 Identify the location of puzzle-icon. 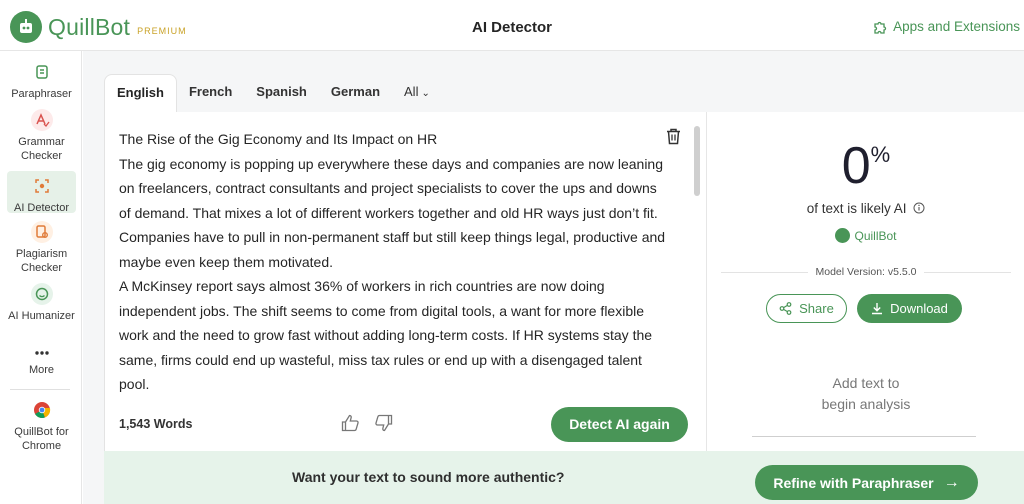
(880, 27).